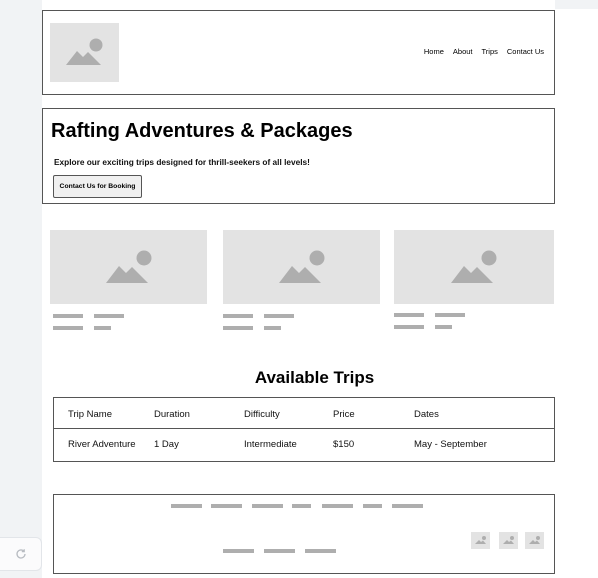 The width and height of the screenshot is (598, 578). Describe the element at coordinates (525, 51) in the screenshot. I see `nav-contact-link: Contact Us` at that location.